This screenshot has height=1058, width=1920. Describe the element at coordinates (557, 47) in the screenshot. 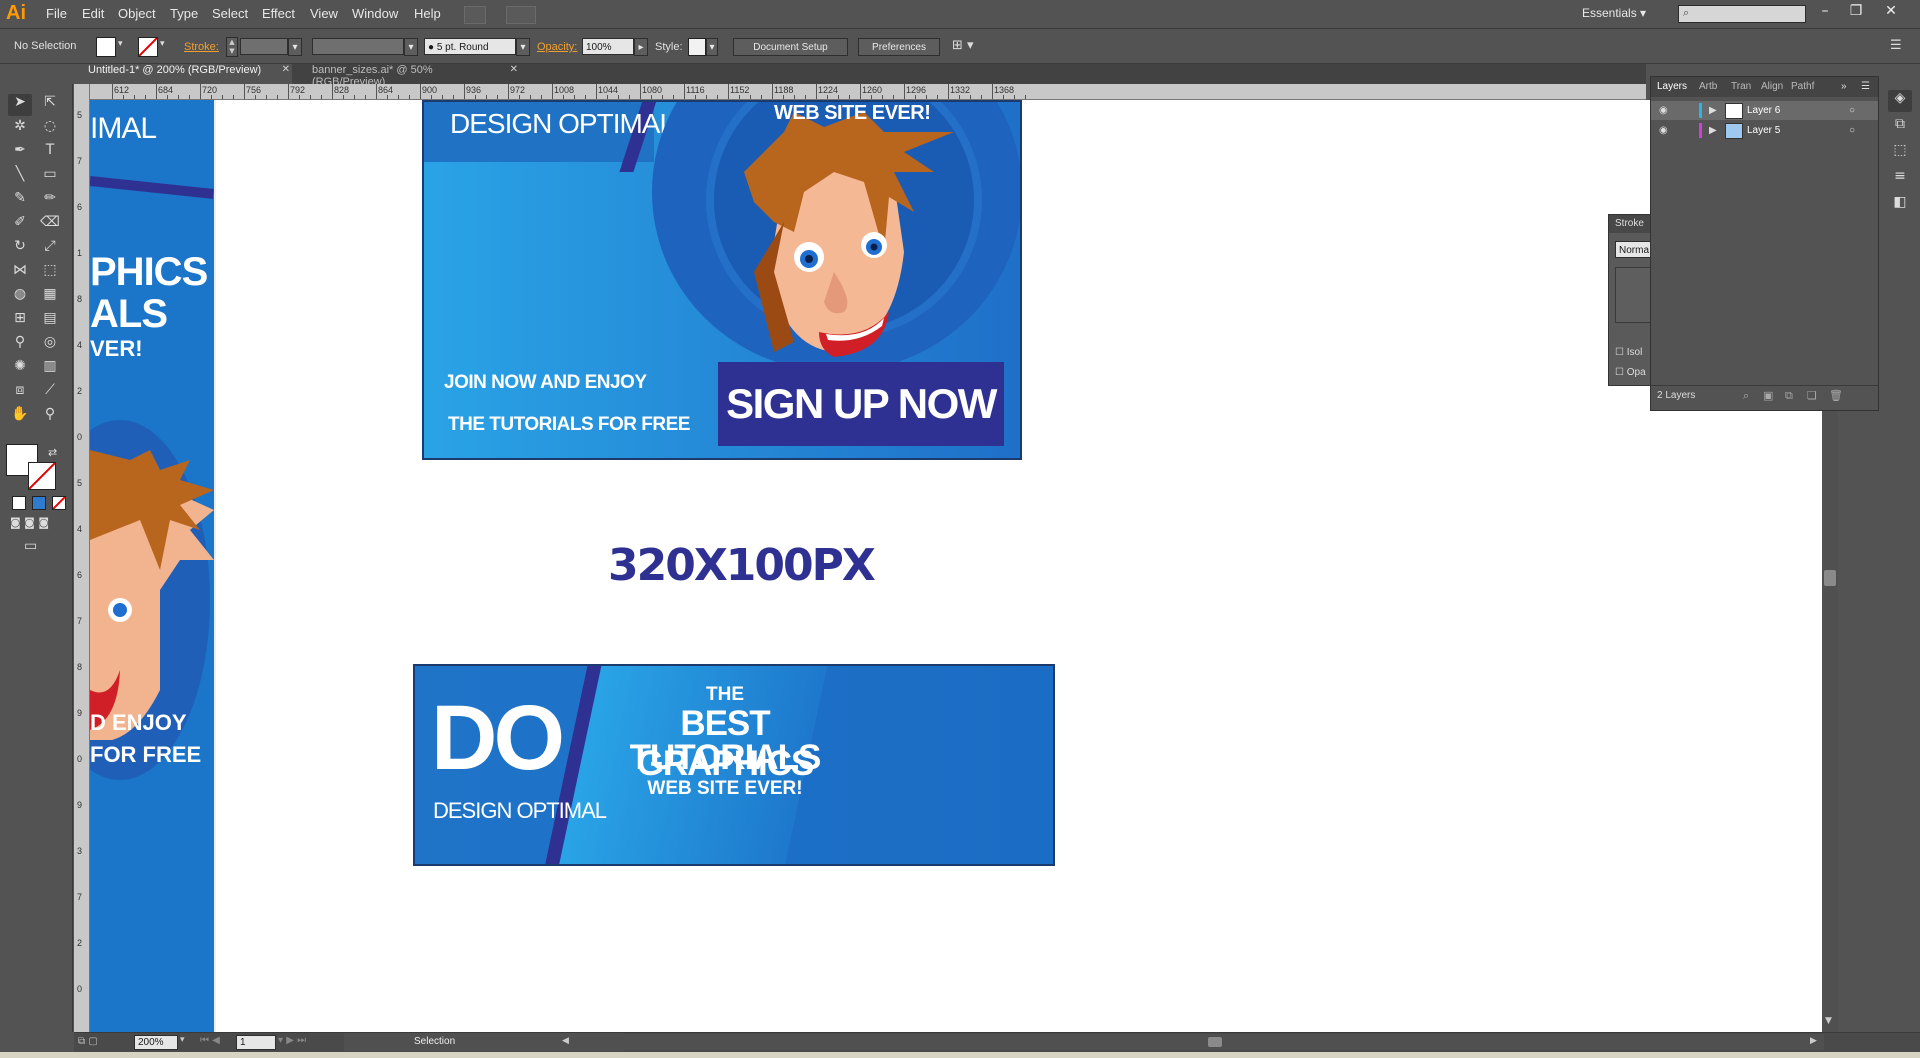

I see `opacity-label: Opacity:` at that location.